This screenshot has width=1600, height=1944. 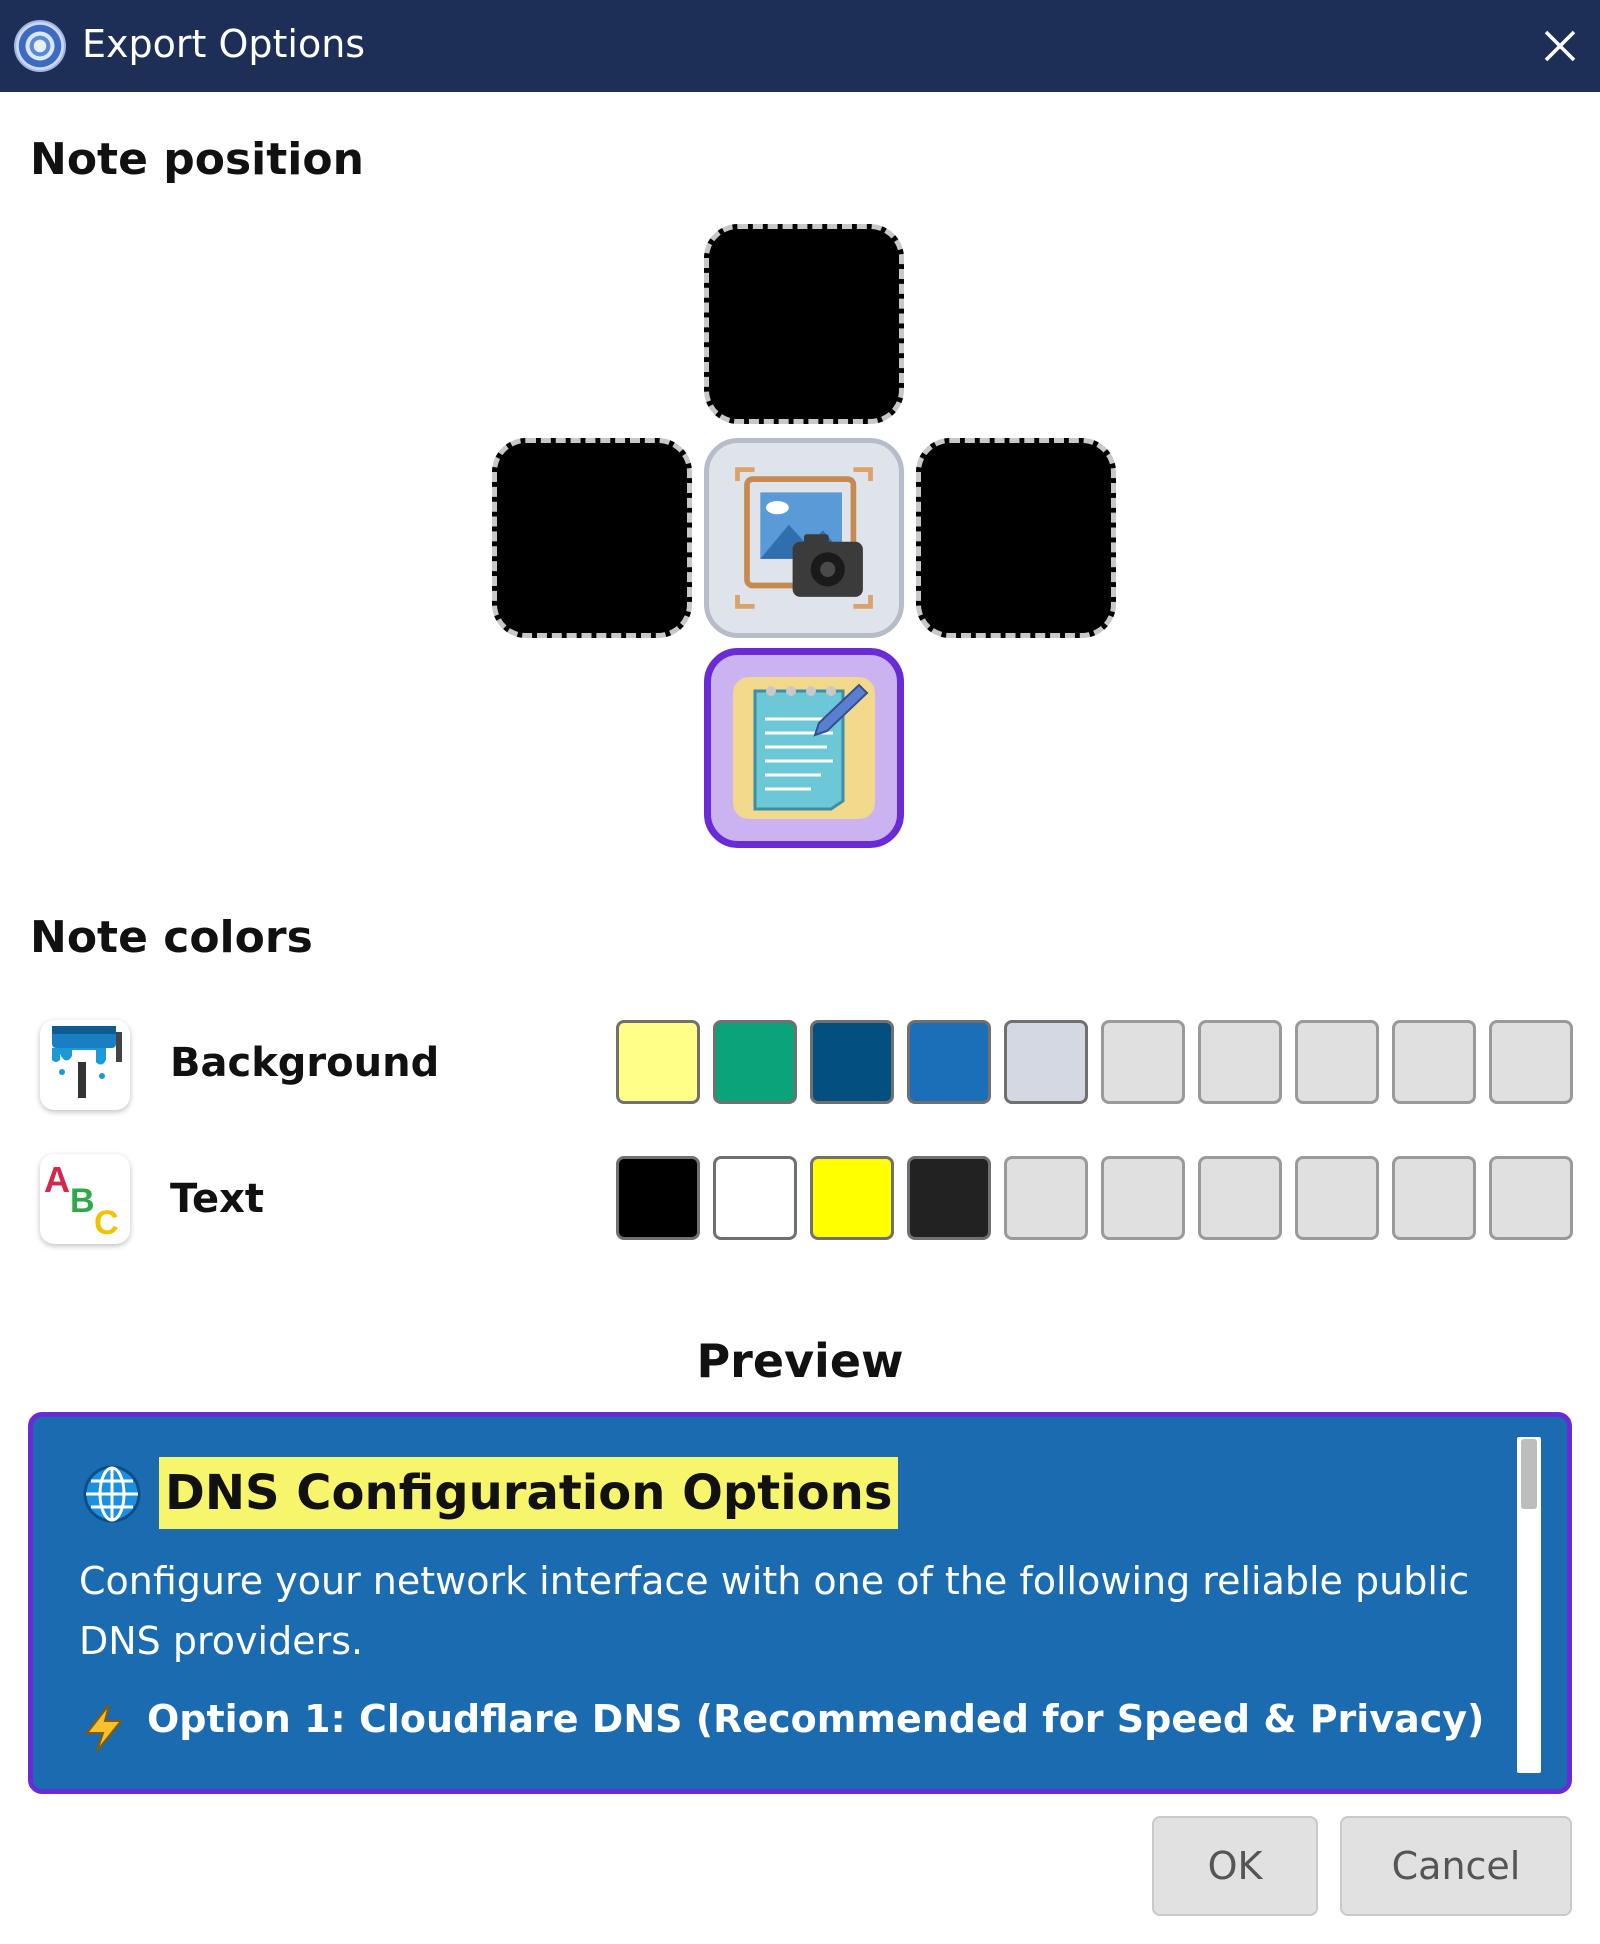 I want to click on window-title: Export Options, so click(x=224, y=44).